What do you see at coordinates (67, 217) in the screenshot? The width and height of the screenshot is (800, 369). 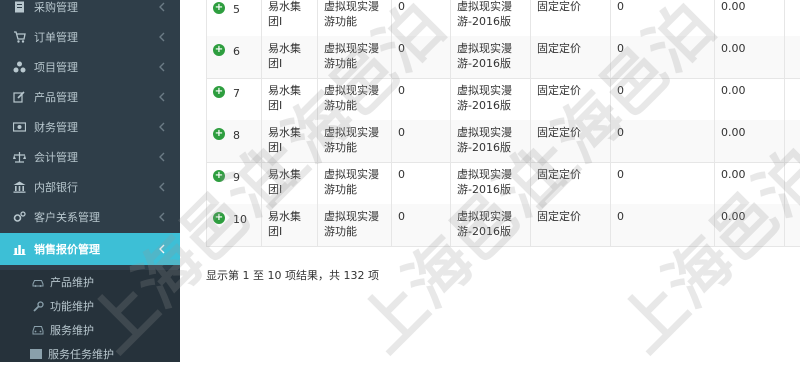 I see `nav-label: 客户关系管理` at bounding box center [67, 217].